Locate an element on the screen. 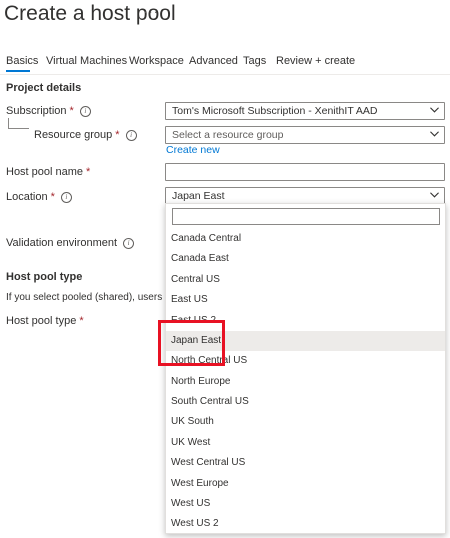  tab-virtual-machines: Virtual Machines is located at coordinates (86, 61).